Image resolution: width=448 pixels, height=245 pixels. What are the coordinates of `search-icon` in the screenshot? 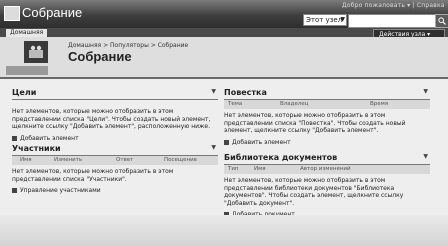 It's located at (442, 21).